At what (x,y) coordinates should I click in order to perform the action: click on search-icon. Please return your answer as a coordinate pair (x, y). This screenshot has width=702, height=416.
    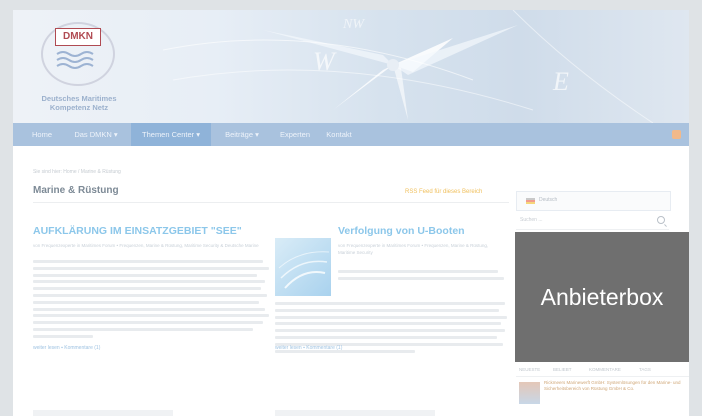
    Looking at the image, I should click on (661, 220).